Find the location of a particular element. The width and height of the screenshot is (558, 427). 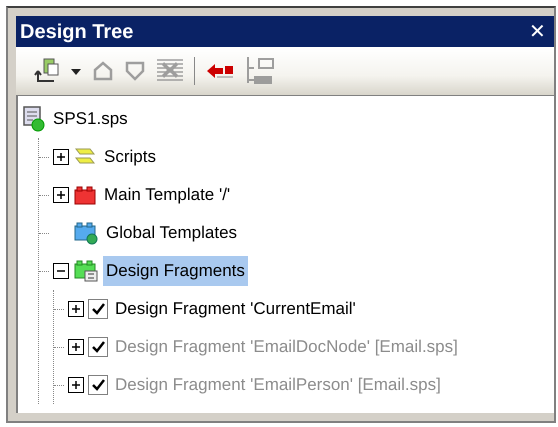

shield-outline-icon is located at coordinates (135, 71).